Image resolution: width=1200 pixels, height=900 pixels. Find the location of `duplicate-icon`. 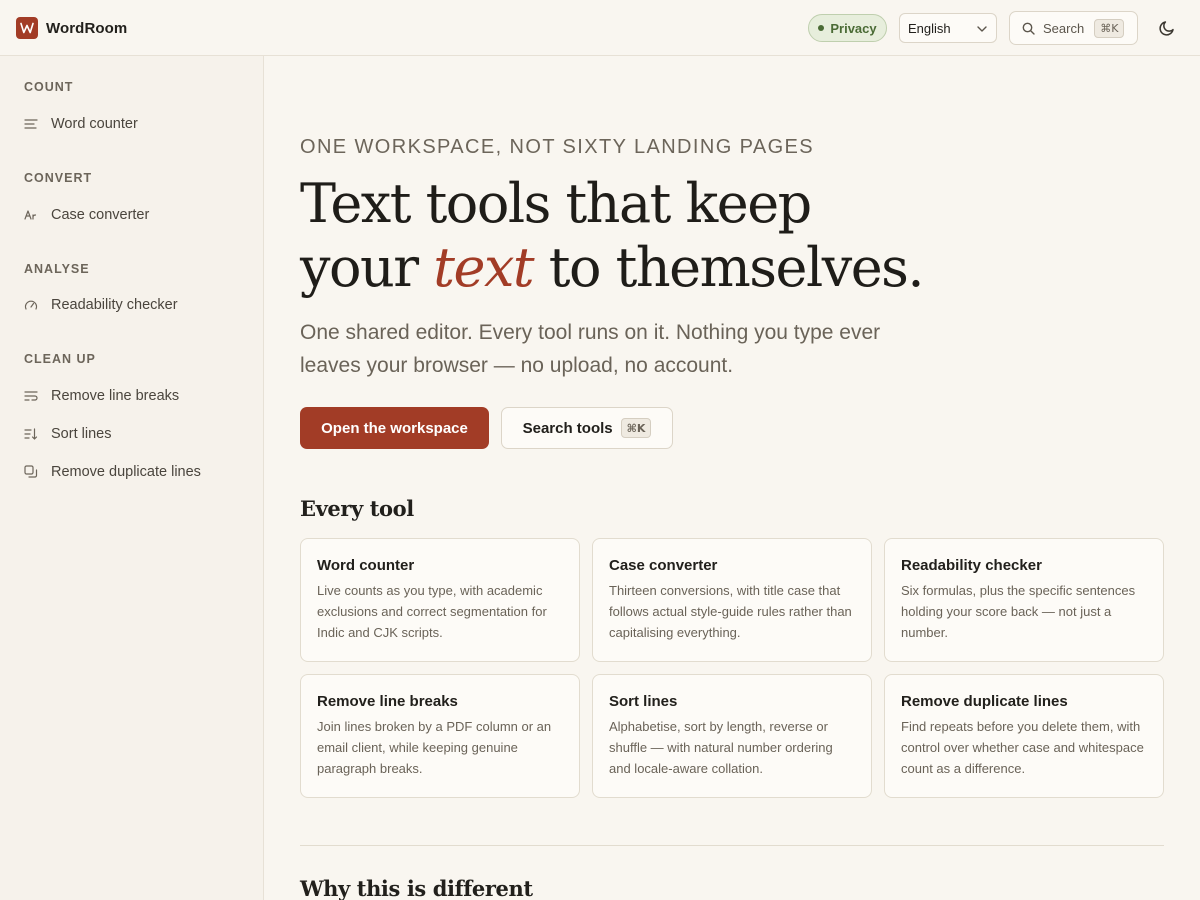

duplicate-icon is located at coordinates (31, 471).